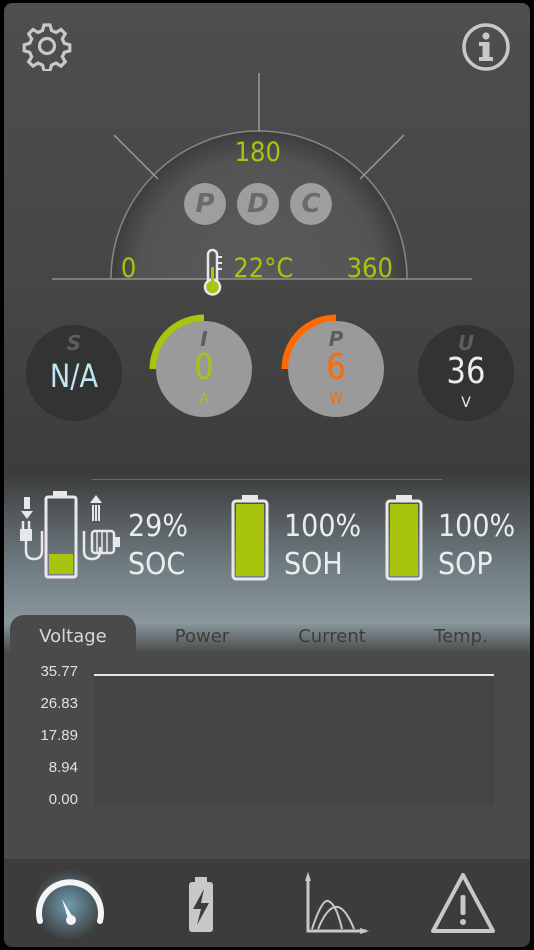 The image size is (534, 950). I want to click on mode-p-button: P, so click(205, 204).